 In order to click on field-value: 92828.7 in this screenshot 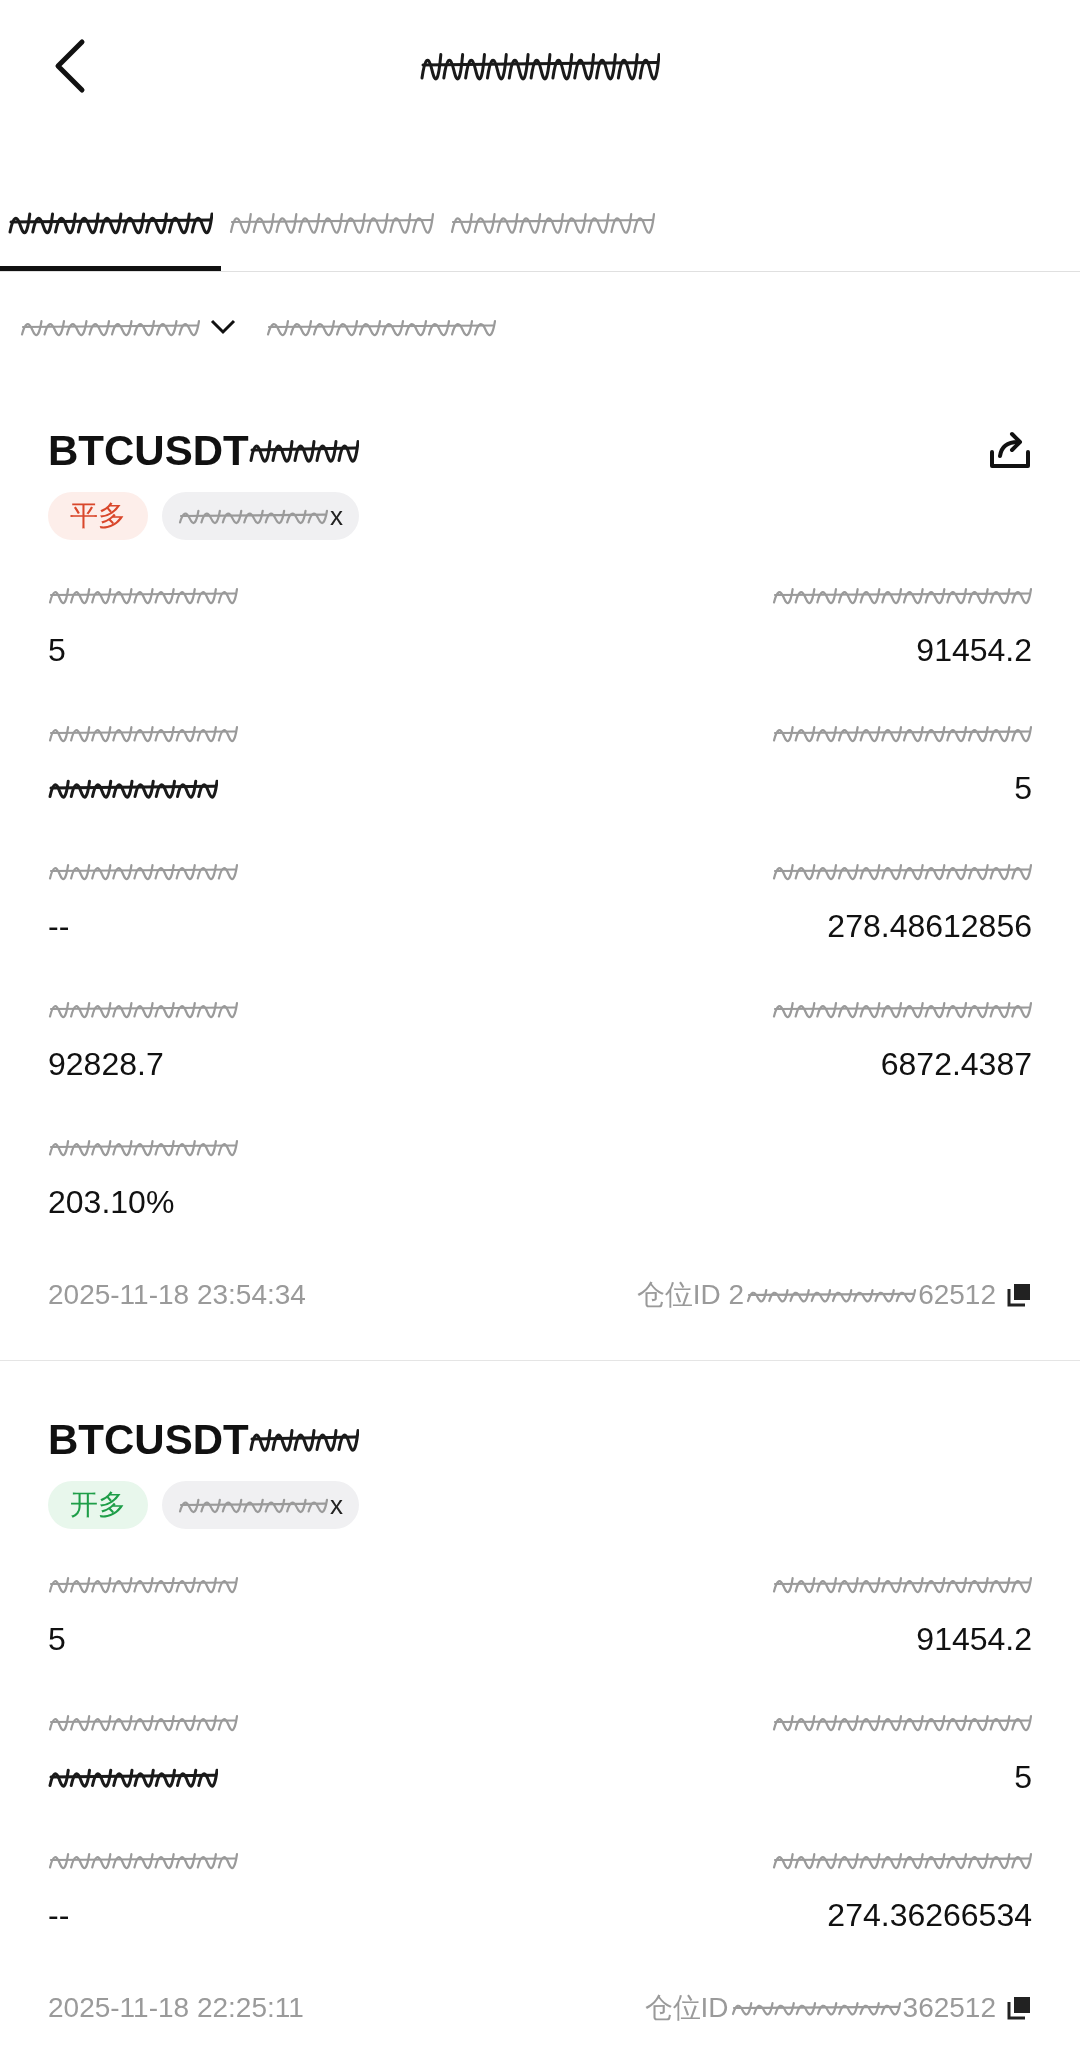, I will do `click(106, 1064)`.